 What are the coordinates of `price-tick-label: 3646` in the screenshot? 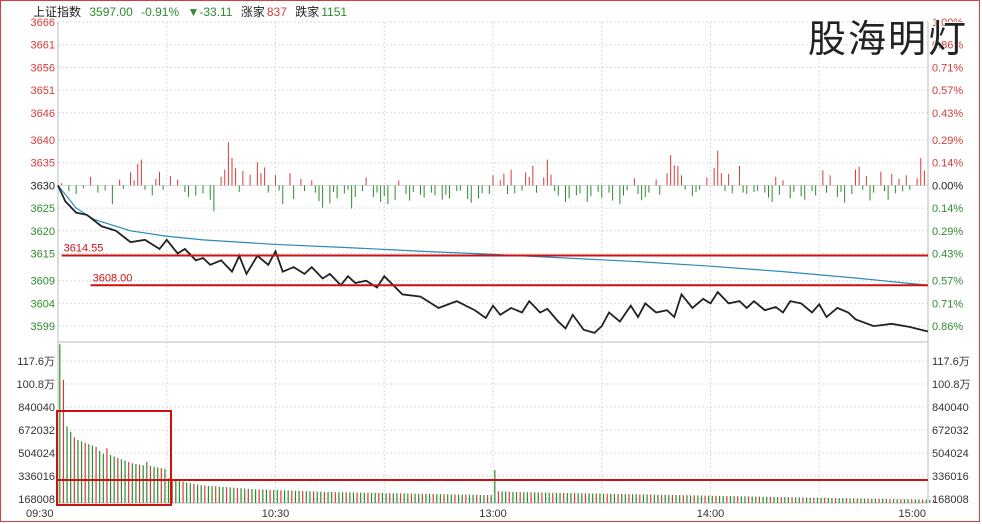 It's located at (43, 114).